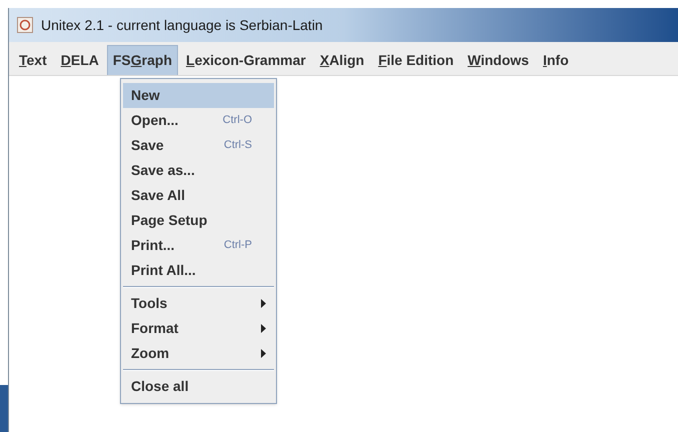  I want to click on menu-item: Print... Ctrl-P, so click(198, 245).